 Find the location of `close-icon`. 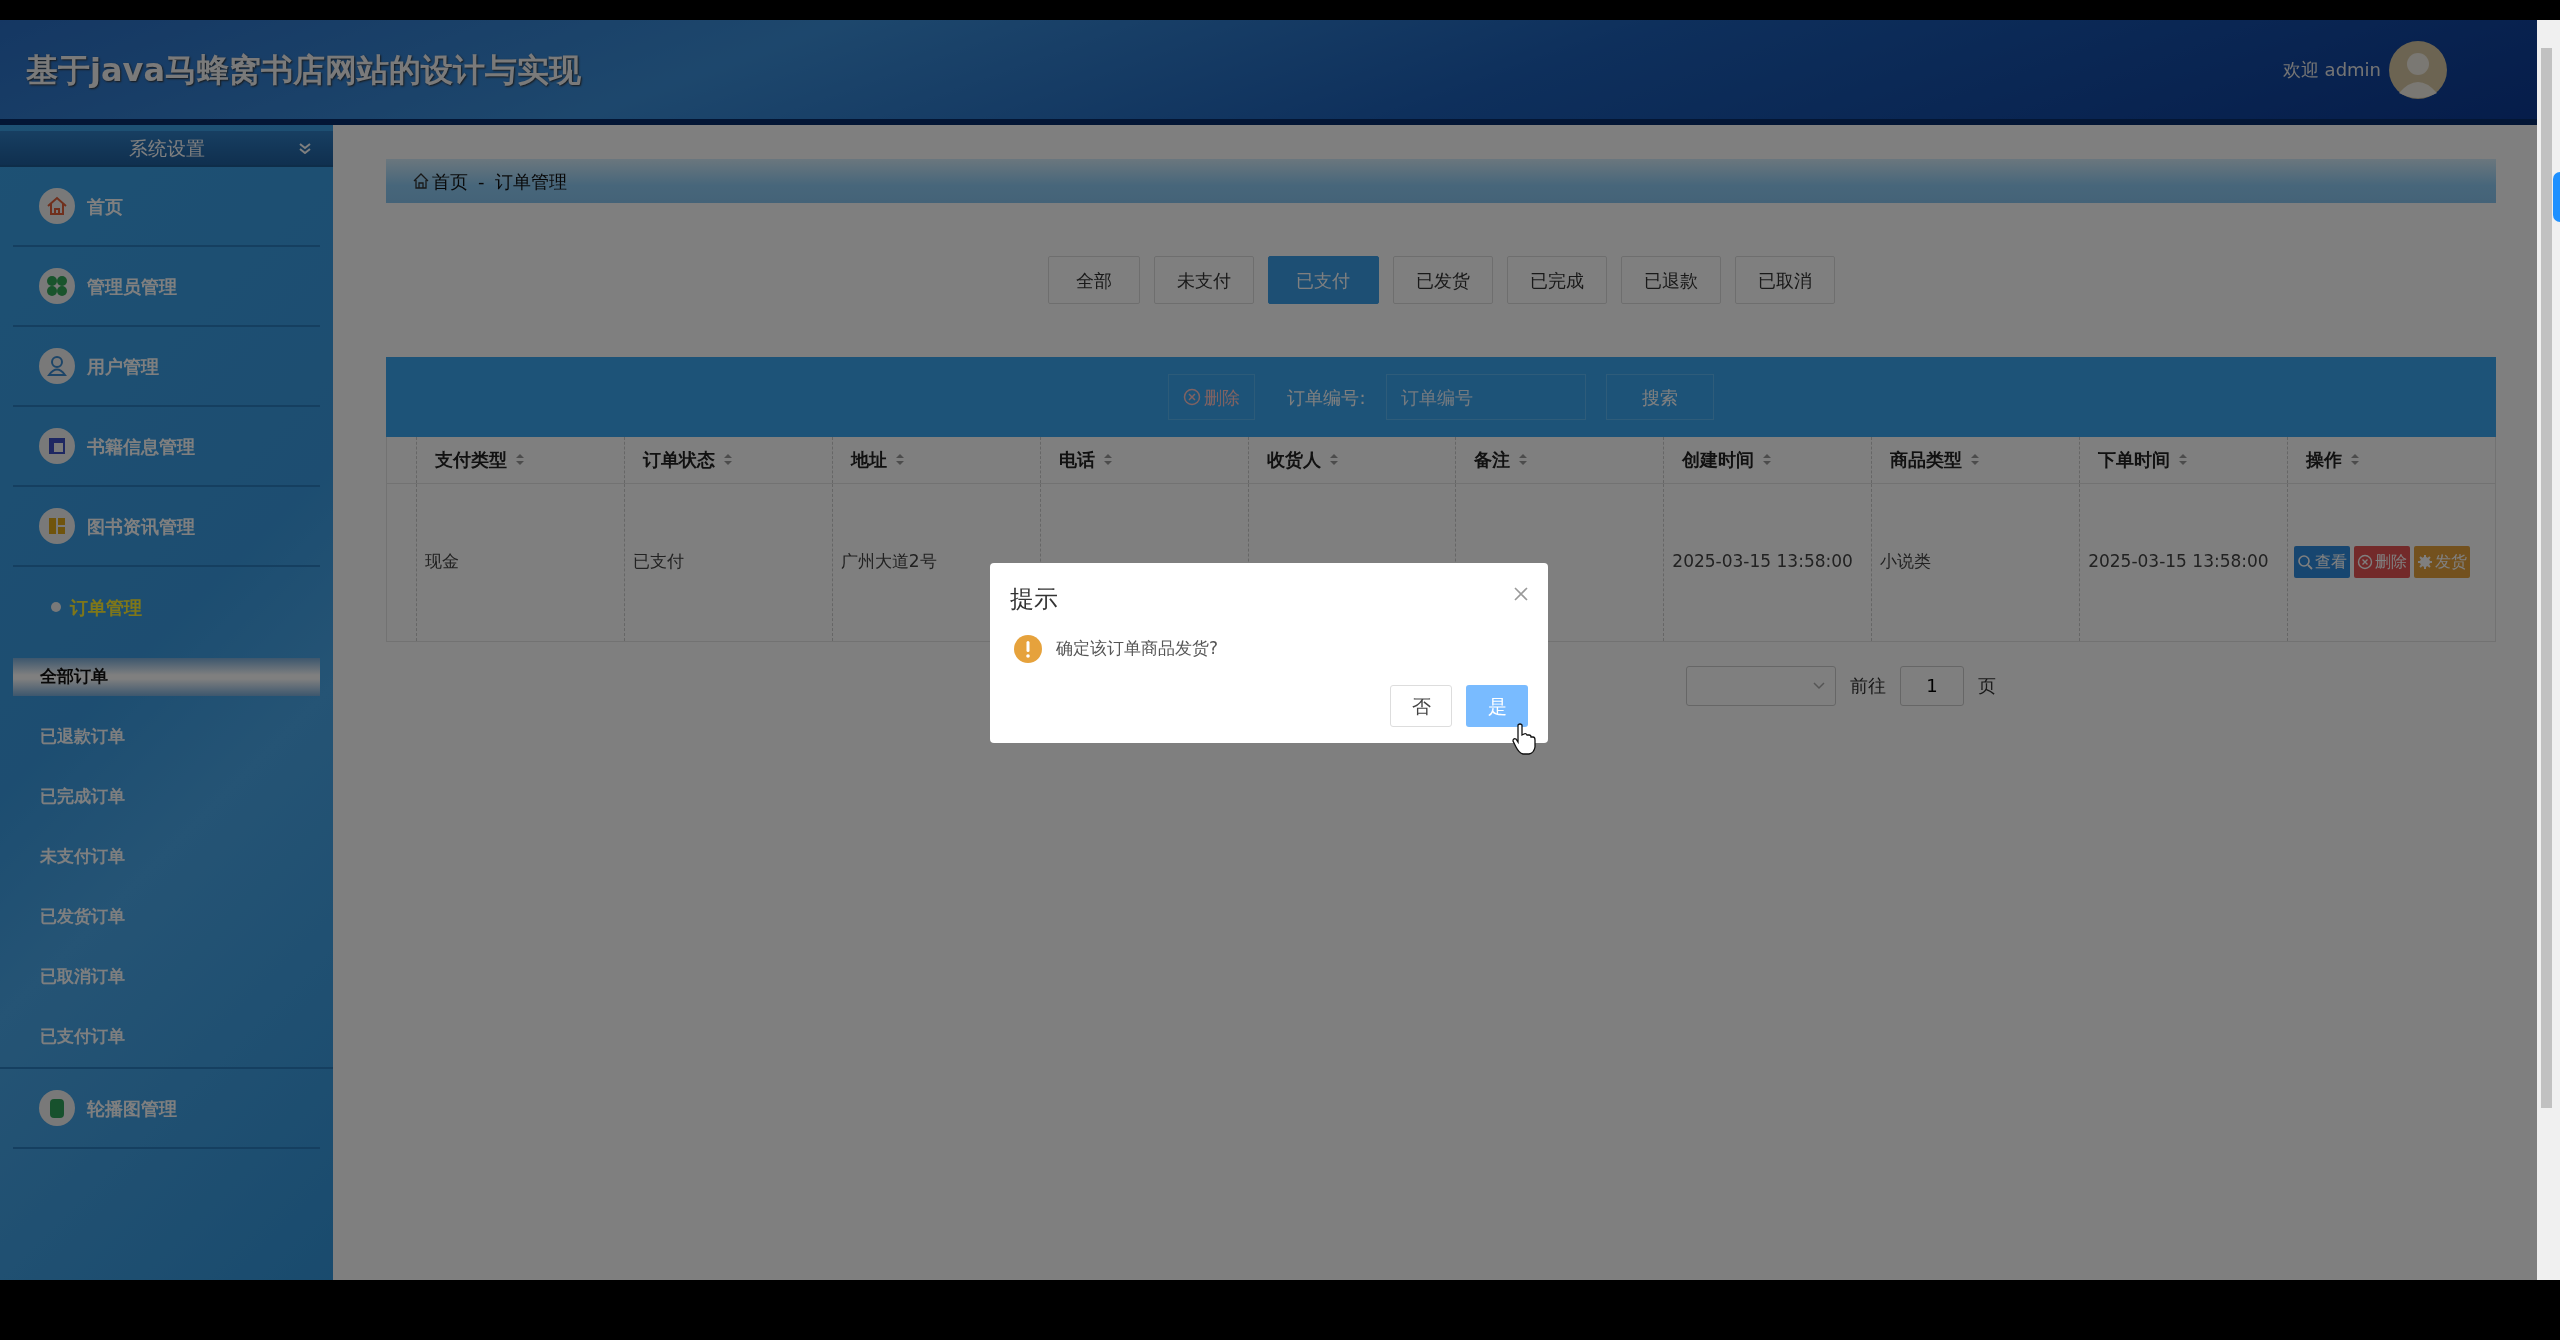

close-icon is located at coordinates (1521, 594).